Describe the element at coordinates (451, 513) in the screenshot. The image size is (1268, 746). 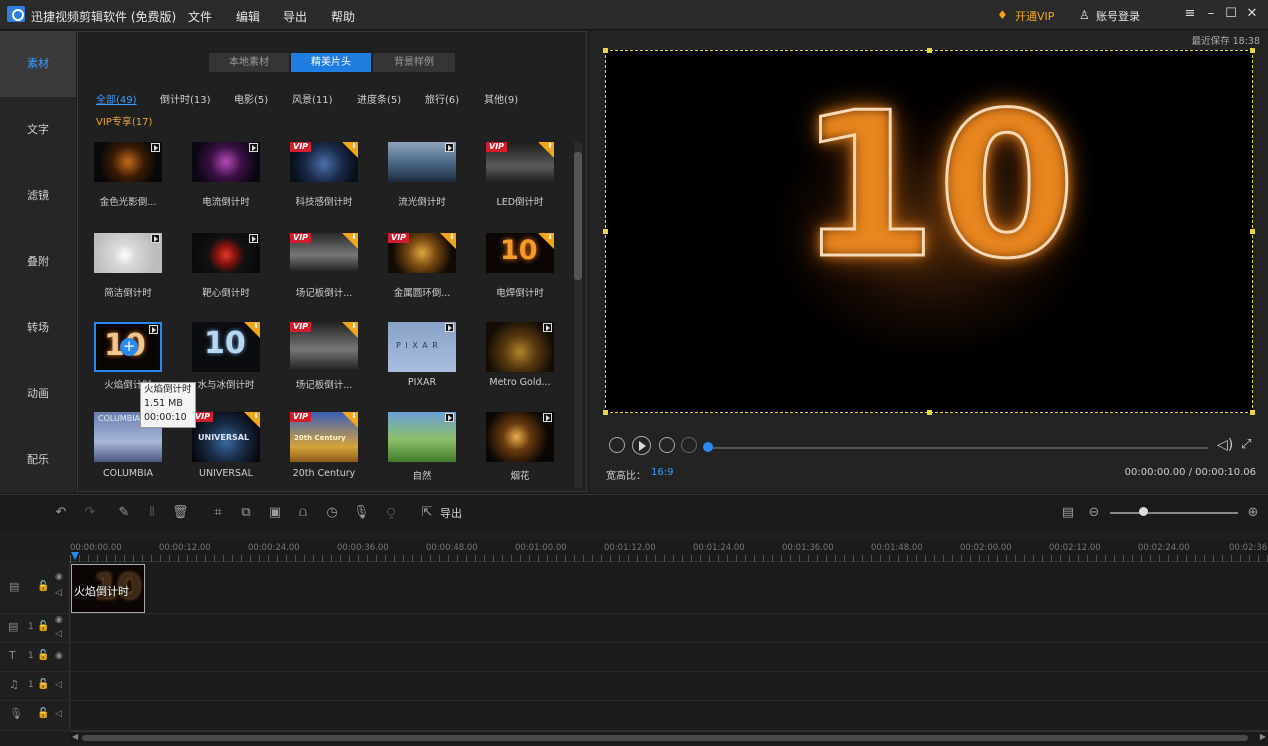
I see `export-button: 导出` at that location.